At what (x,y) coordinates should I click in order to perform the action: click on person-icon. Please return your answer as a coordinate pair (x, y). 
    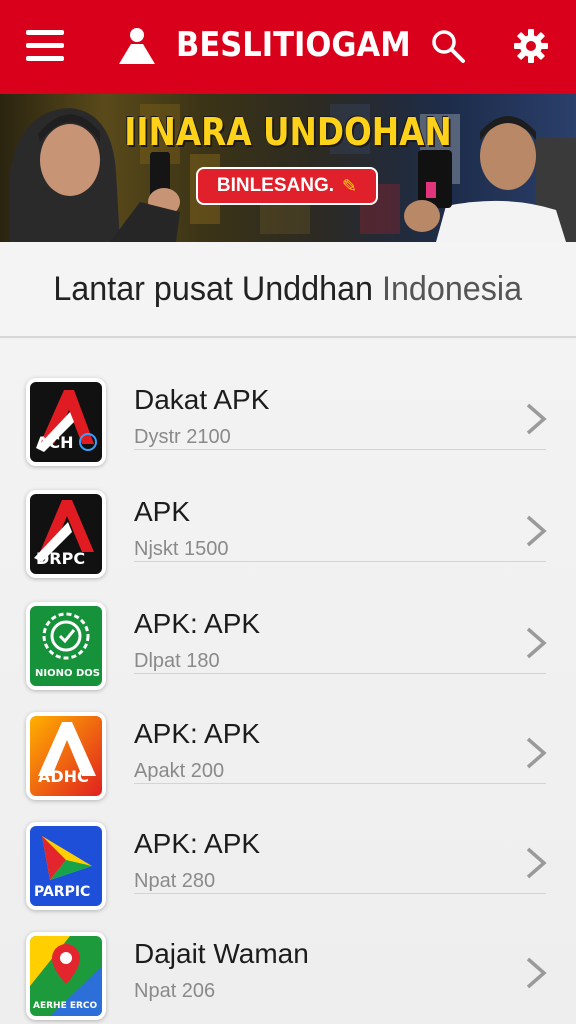
    Looking at the image, I should click on (137, 46).